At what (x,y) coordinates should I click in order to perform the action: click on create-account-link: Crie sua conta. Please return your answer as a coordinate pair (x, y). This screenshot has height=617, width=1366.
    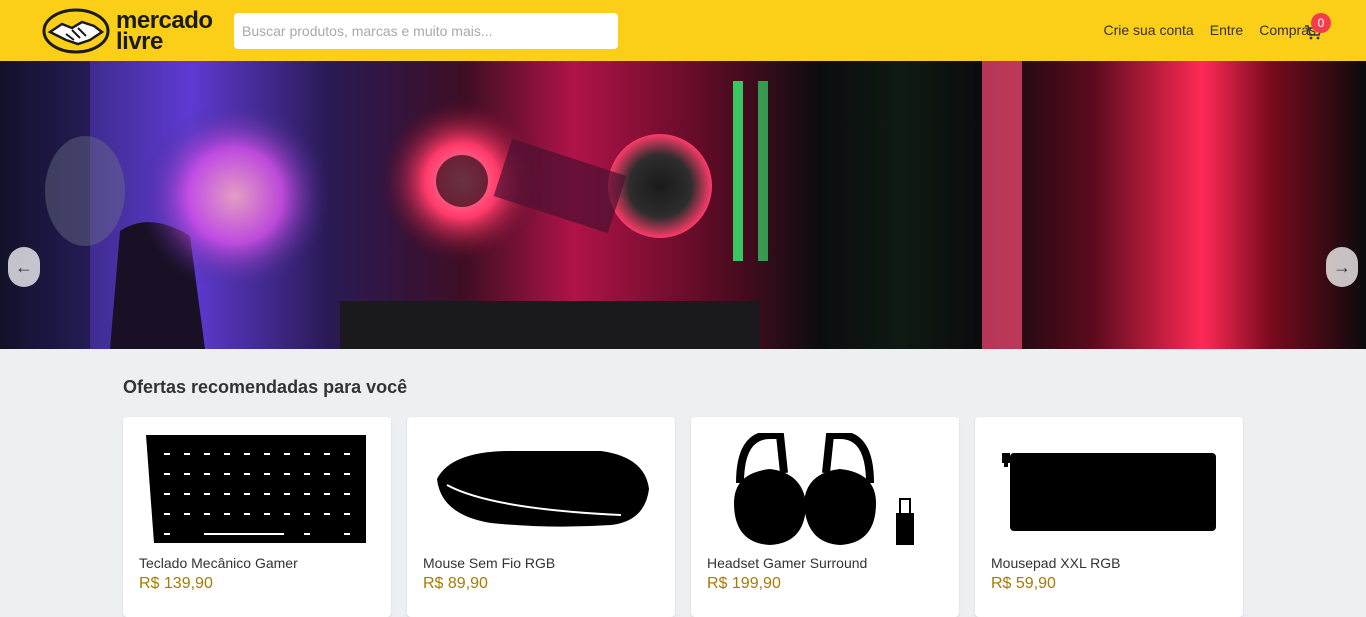
    Looking at the image, I should click on (1148, 30).